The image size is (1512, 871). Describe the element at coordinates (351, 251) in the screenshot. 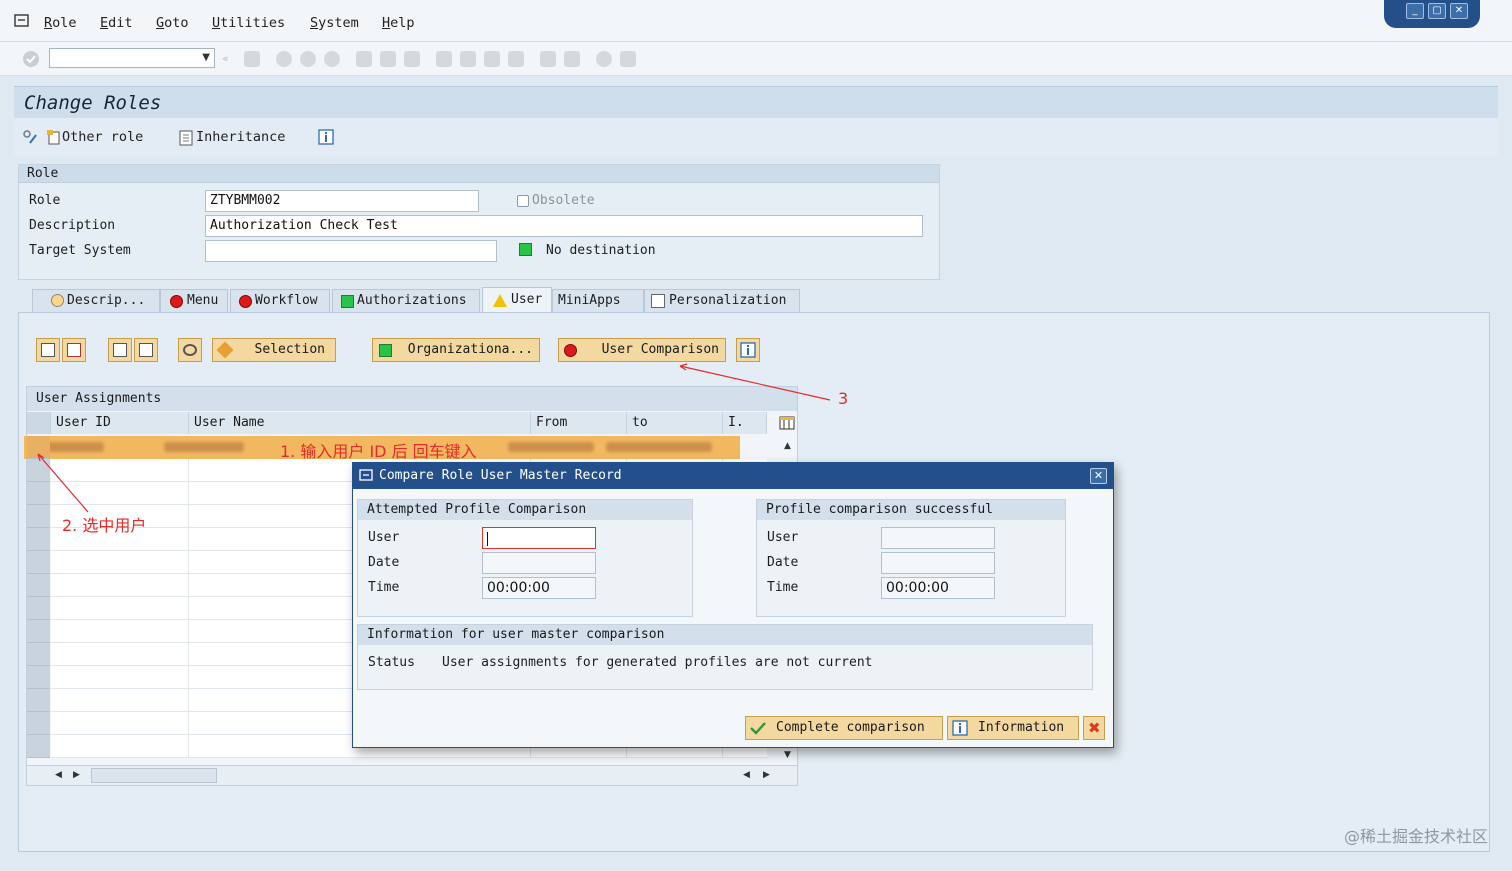

I see `target-system-field` at that location.